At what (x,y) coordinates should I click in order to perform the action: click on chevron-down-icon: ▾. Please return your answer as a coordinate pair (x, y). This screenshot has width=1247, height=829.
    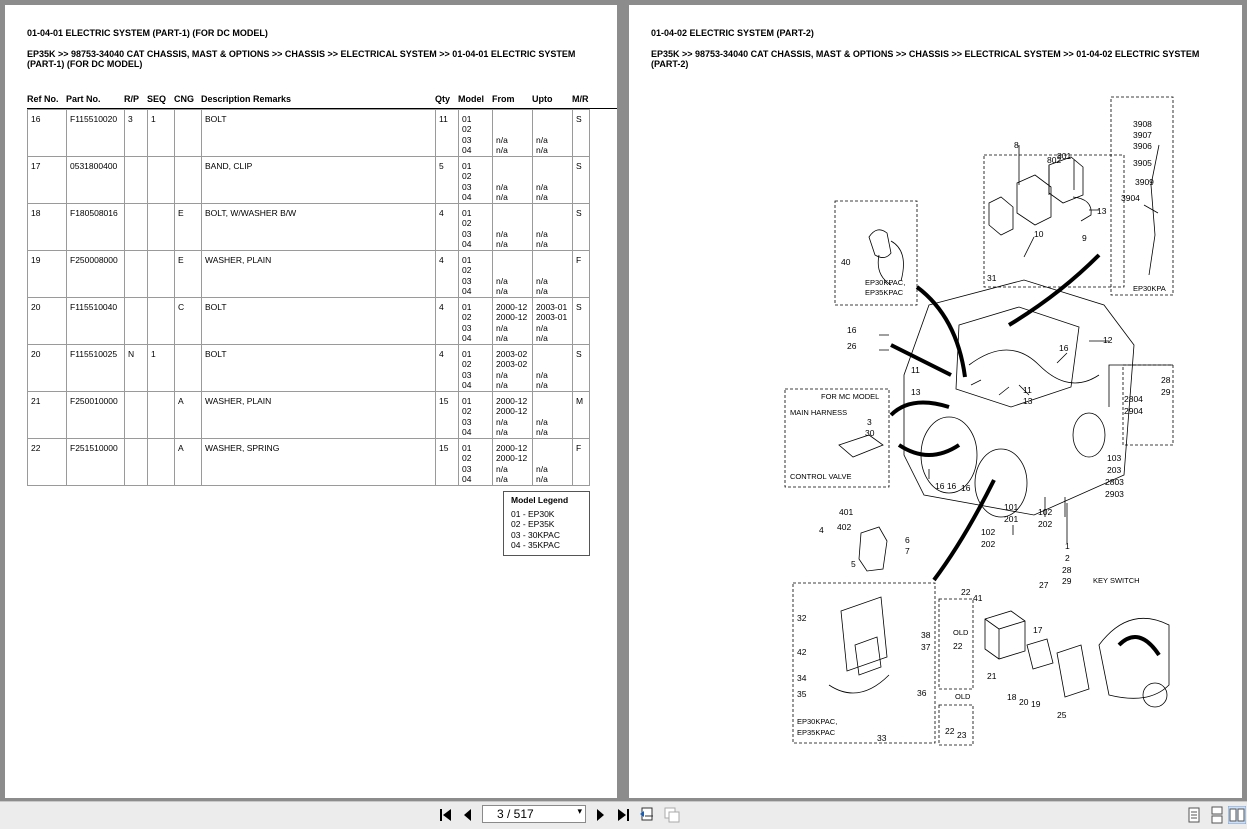
    Looking at the image, I should click on (579, 811).